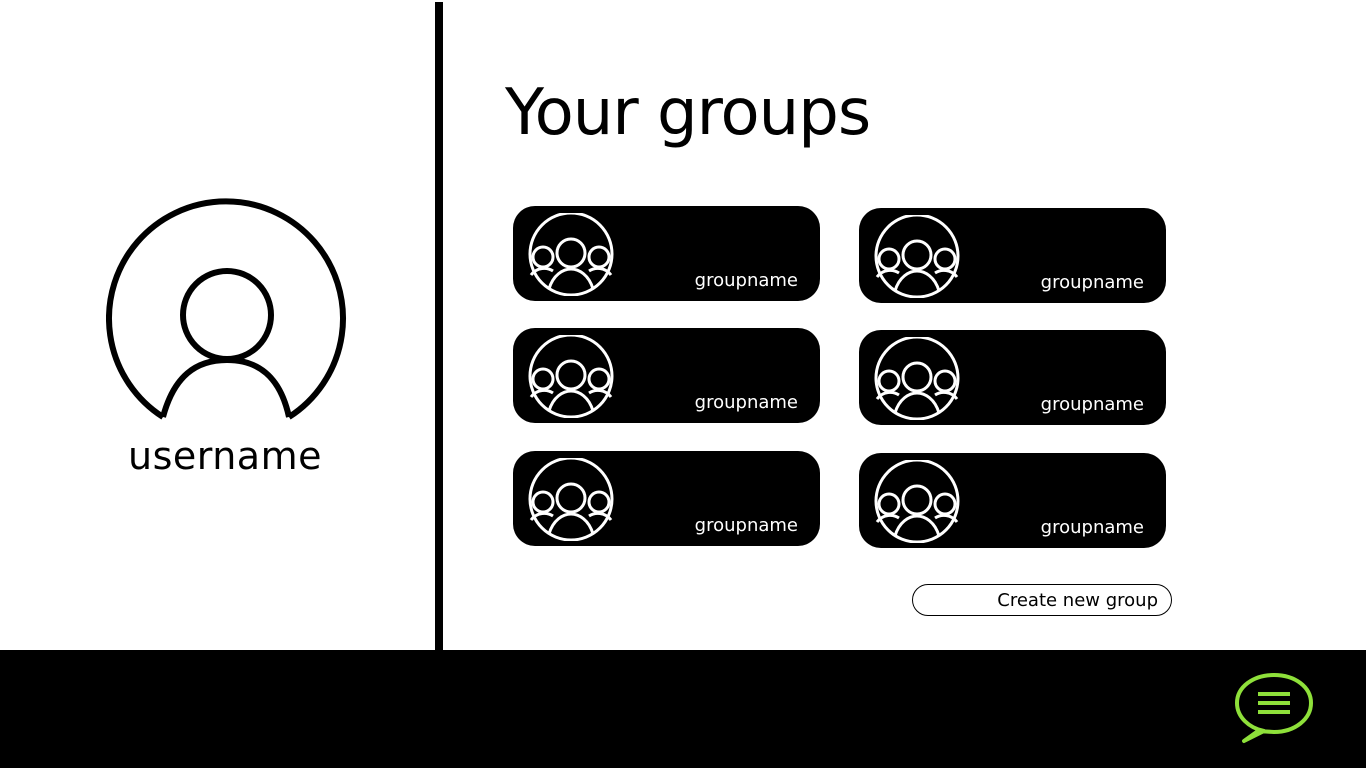 This screenshot has width=1366, height=768. I want to click on page-title: Your groups, so click(688, 113).